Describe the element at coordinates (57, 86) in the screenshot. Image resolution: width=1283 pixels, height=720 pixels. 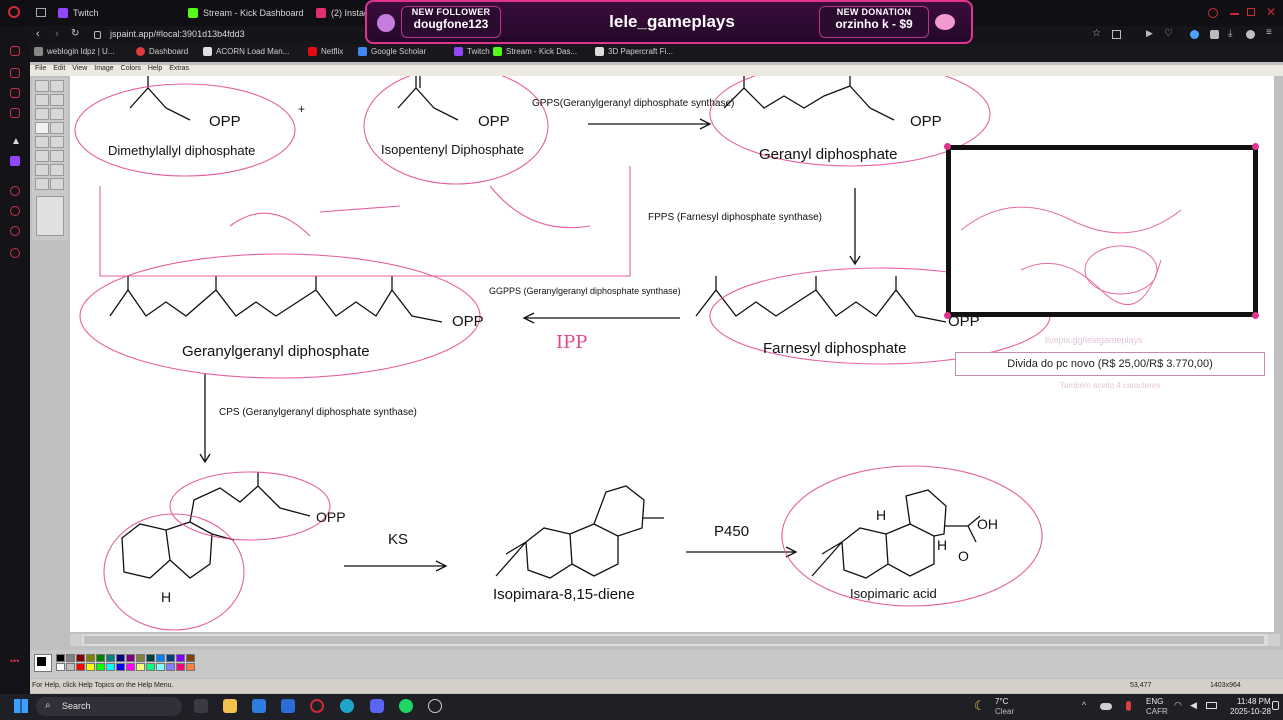
I see `select-tool` at that location.